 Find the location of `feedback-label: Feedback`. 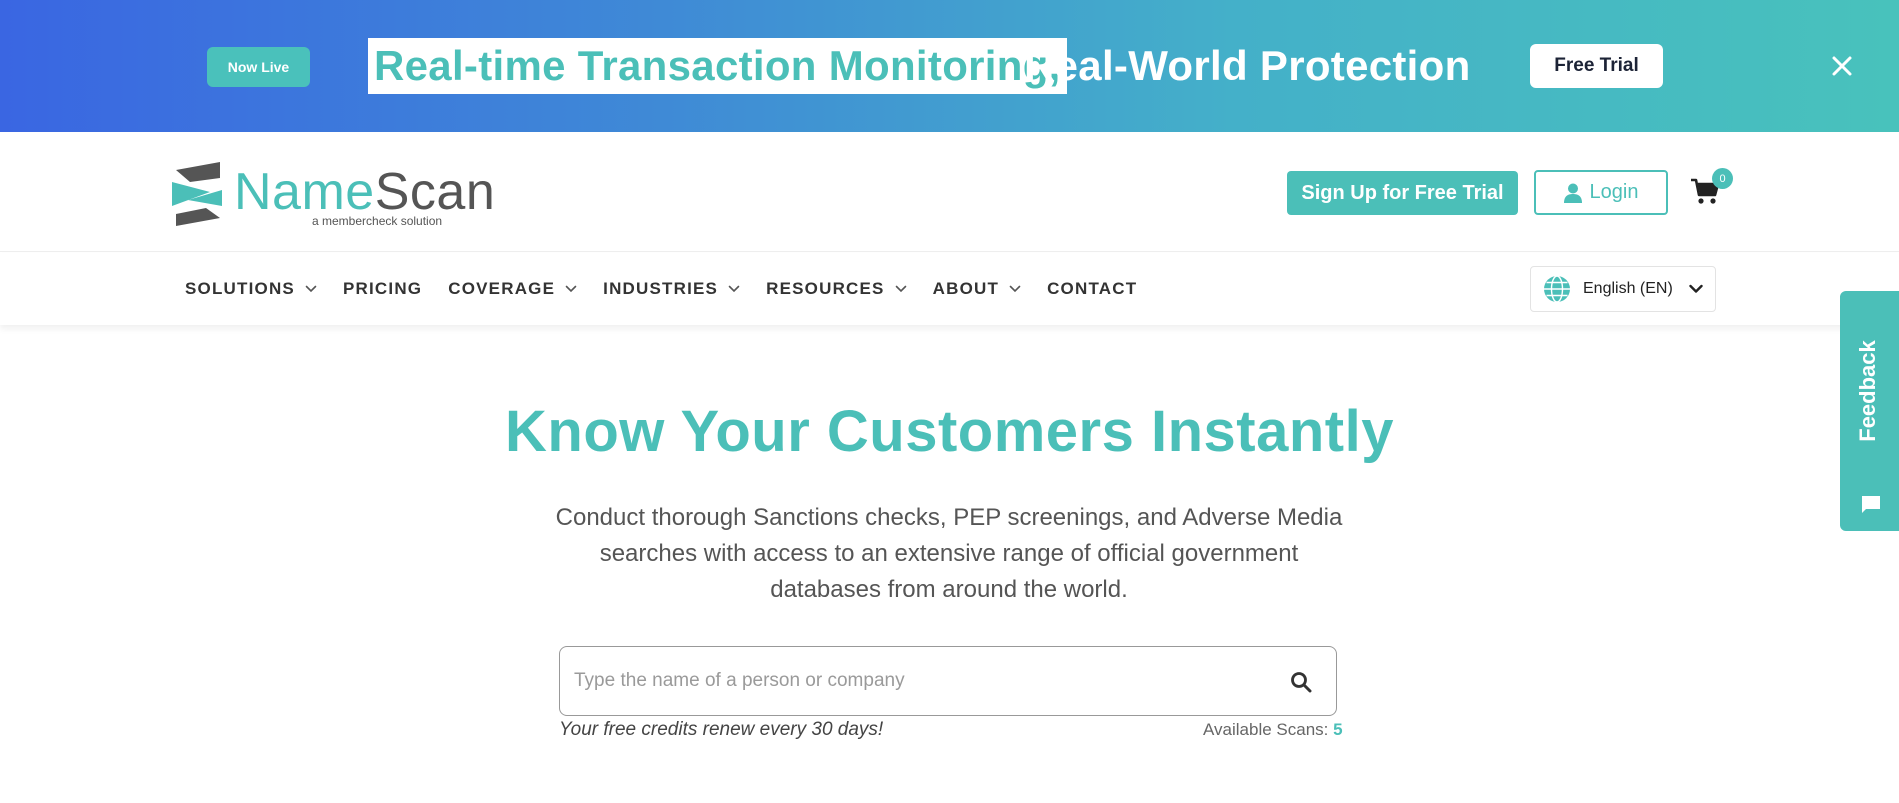

feedback-label: Feedback is located at coordinates (1867, 391).